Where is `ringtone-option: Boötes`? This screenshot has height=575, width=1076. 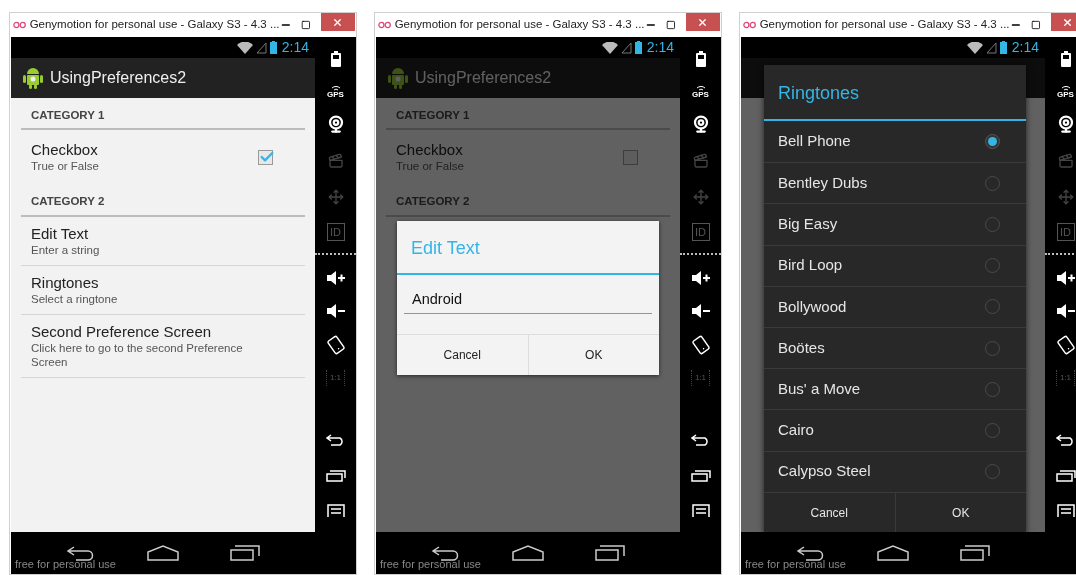
ringtone-option: Boötes is located at coordinates (895, 347).